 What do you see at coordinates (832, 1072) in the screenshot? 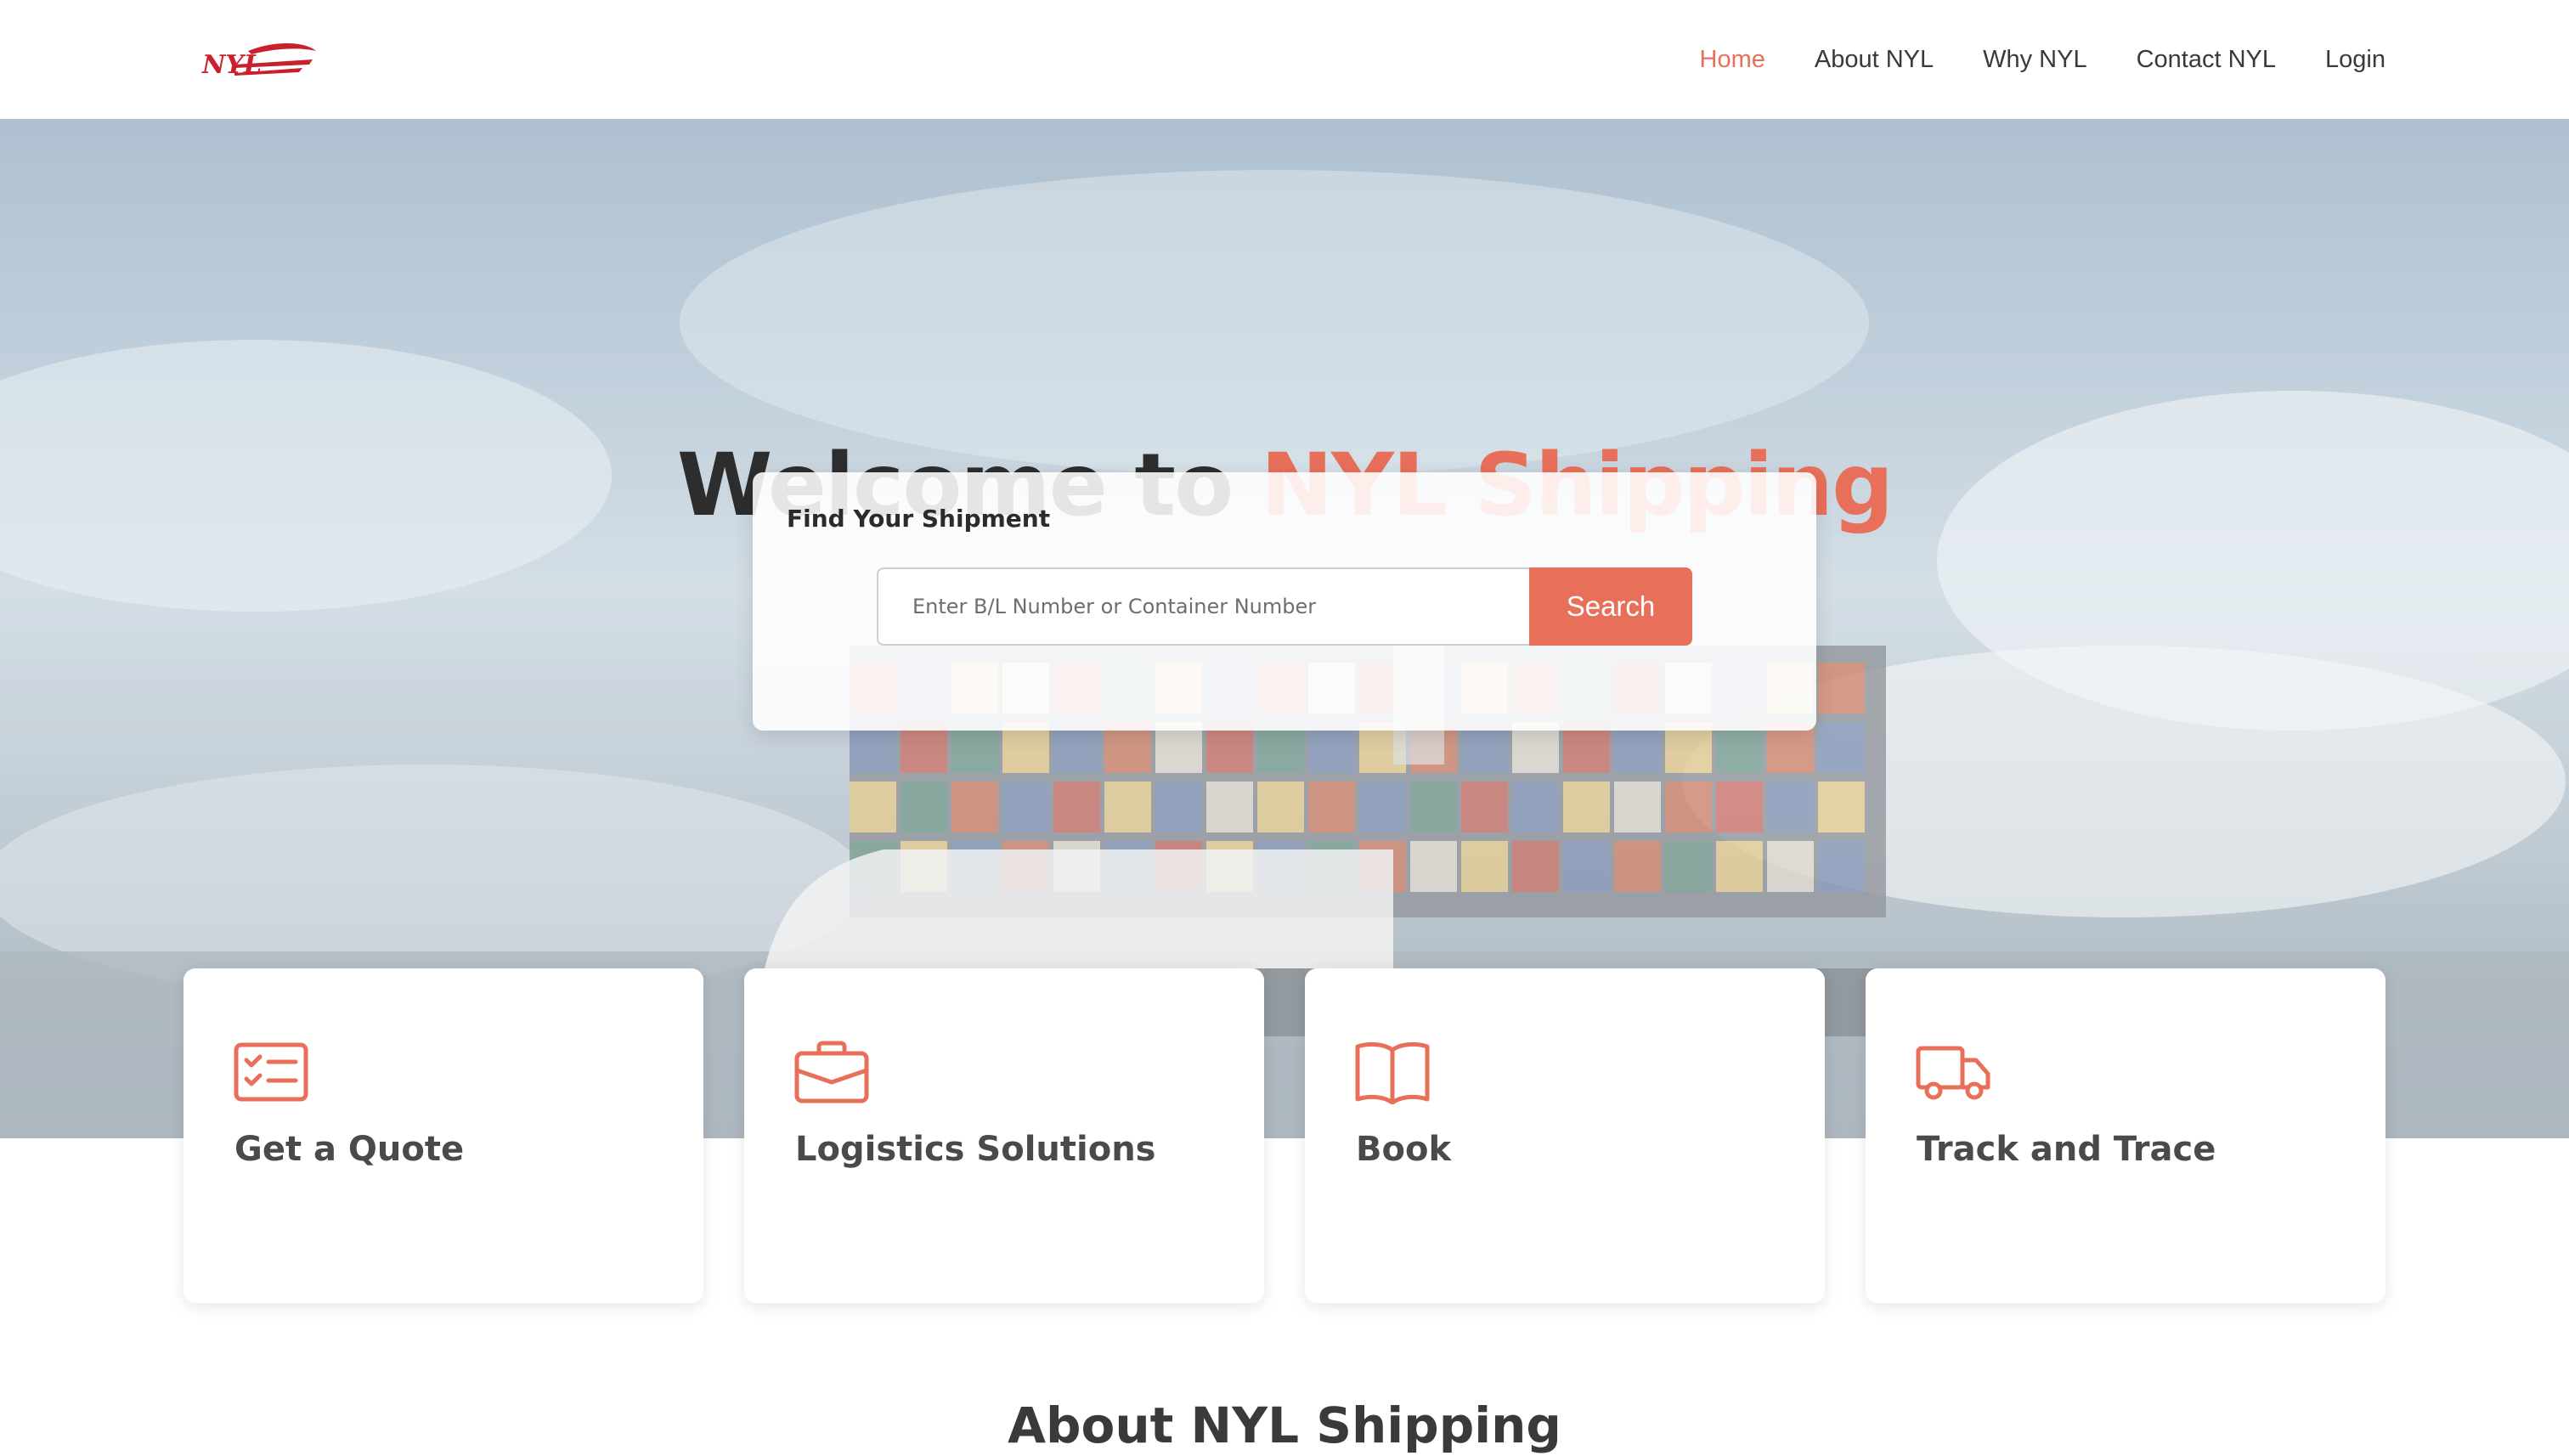
I see `briefcase-icon` at bounding box center [832, 1072].